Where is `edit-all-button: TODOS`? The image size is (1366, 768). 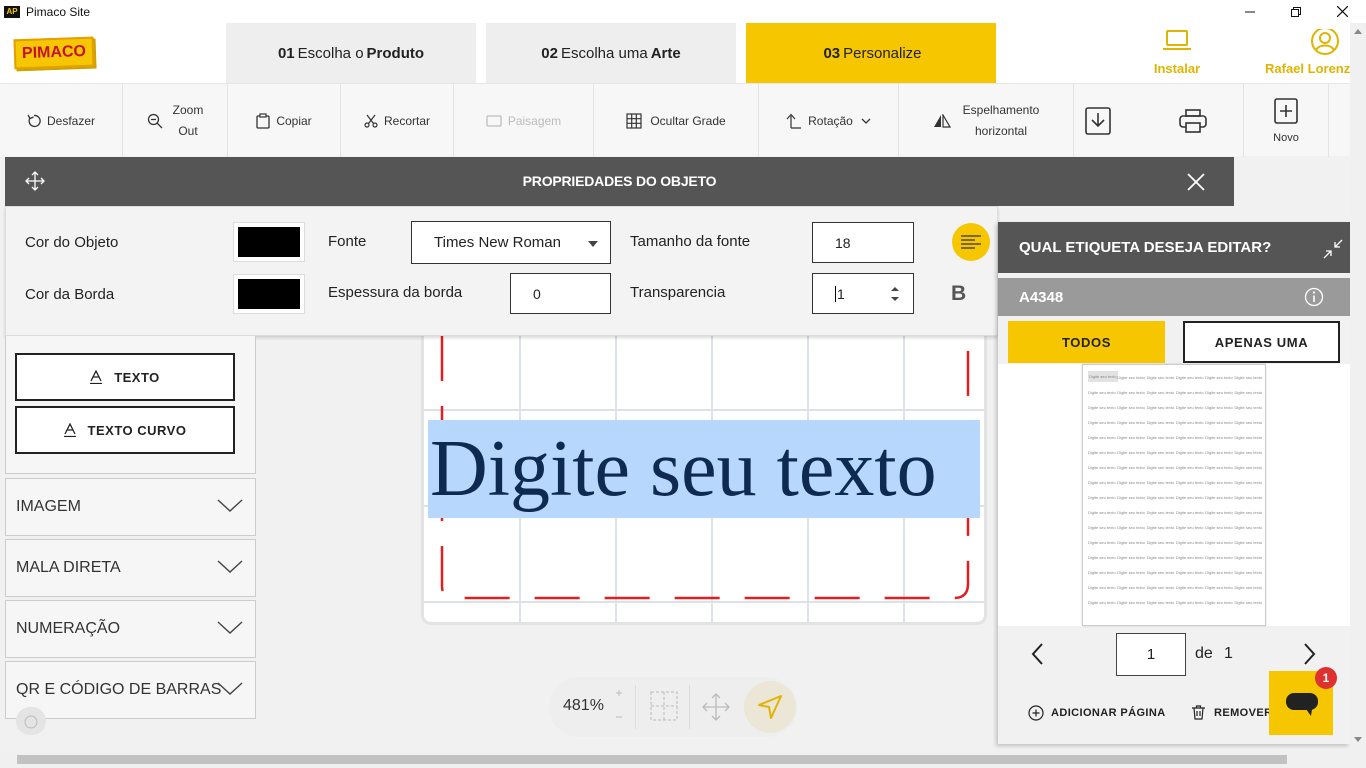 edit-all-button: TODOS is located at coordinates (1086, 342).